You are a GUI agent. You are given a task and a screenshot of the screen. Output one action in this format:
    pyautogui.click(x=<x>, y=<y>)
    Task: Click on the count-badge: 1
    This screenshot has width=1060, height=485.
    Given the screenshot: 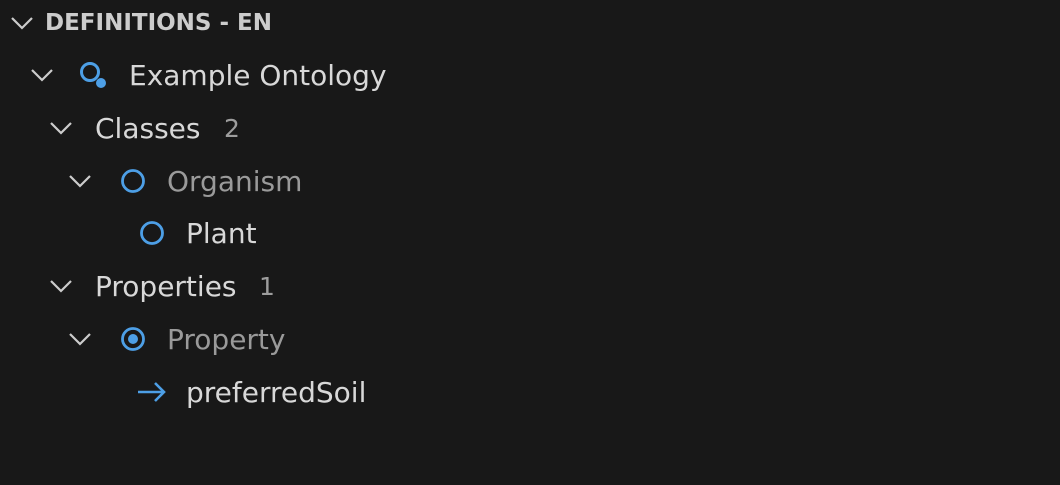 What is the action you would take?
    pyautogui.click(x=267, y=286)
    